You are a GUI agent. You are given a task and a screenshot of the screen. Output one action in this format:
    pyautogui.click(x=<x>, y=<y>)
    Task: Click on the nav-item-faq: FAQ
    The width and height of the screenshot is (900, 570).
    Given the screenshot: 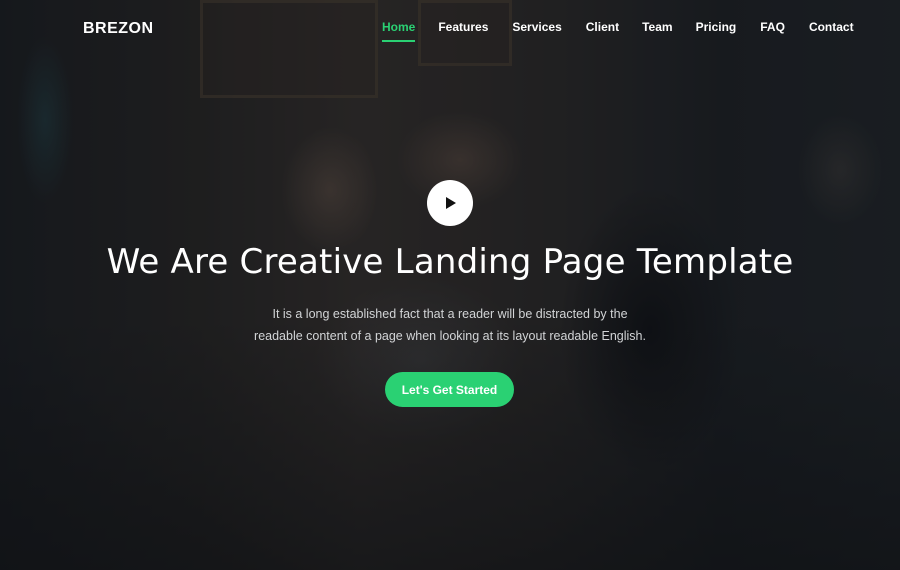 What is the action you would take?
    pyautogui.click(x=772, y=27)
    